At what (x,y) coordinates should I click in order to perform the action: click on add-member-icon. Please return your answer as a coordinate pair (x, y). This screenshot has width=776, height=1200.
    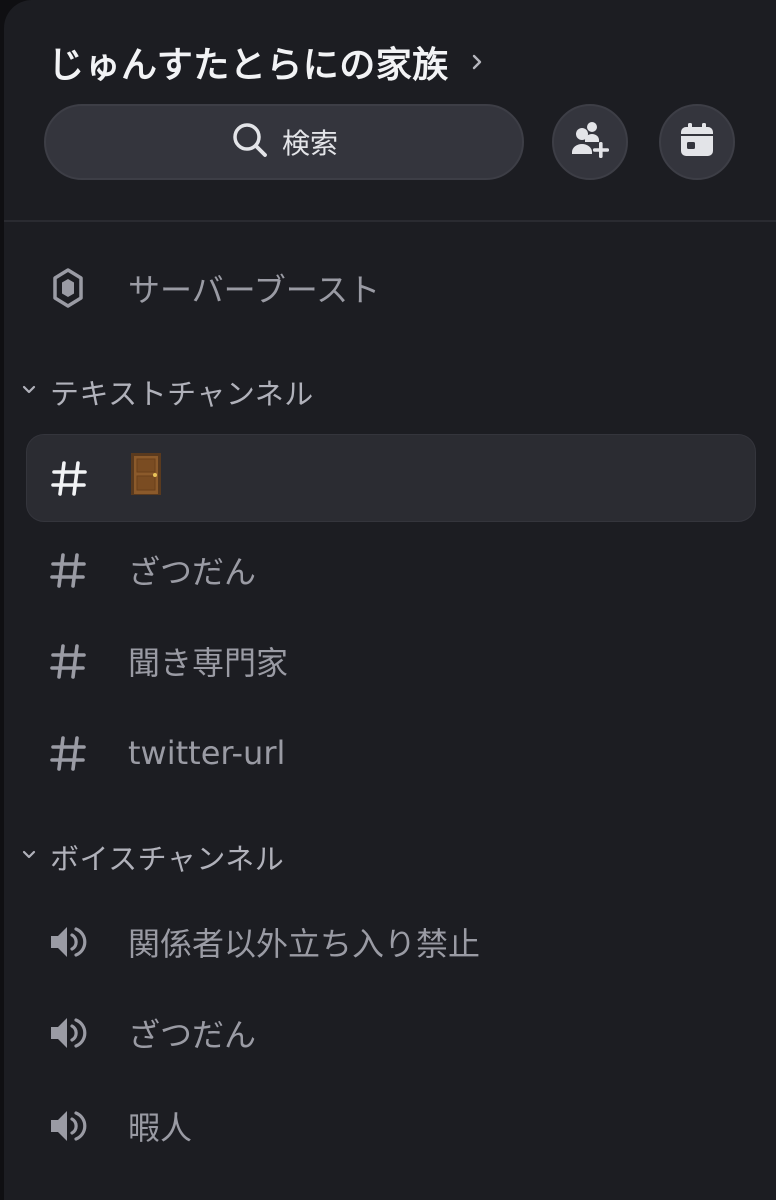
    Looking at the image, I should click on (590, 142).